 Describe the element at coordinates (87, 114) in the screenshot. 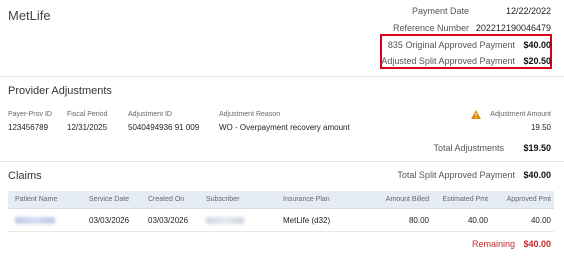

I see `fiscal-period-header: Fiscal Period` at that location.